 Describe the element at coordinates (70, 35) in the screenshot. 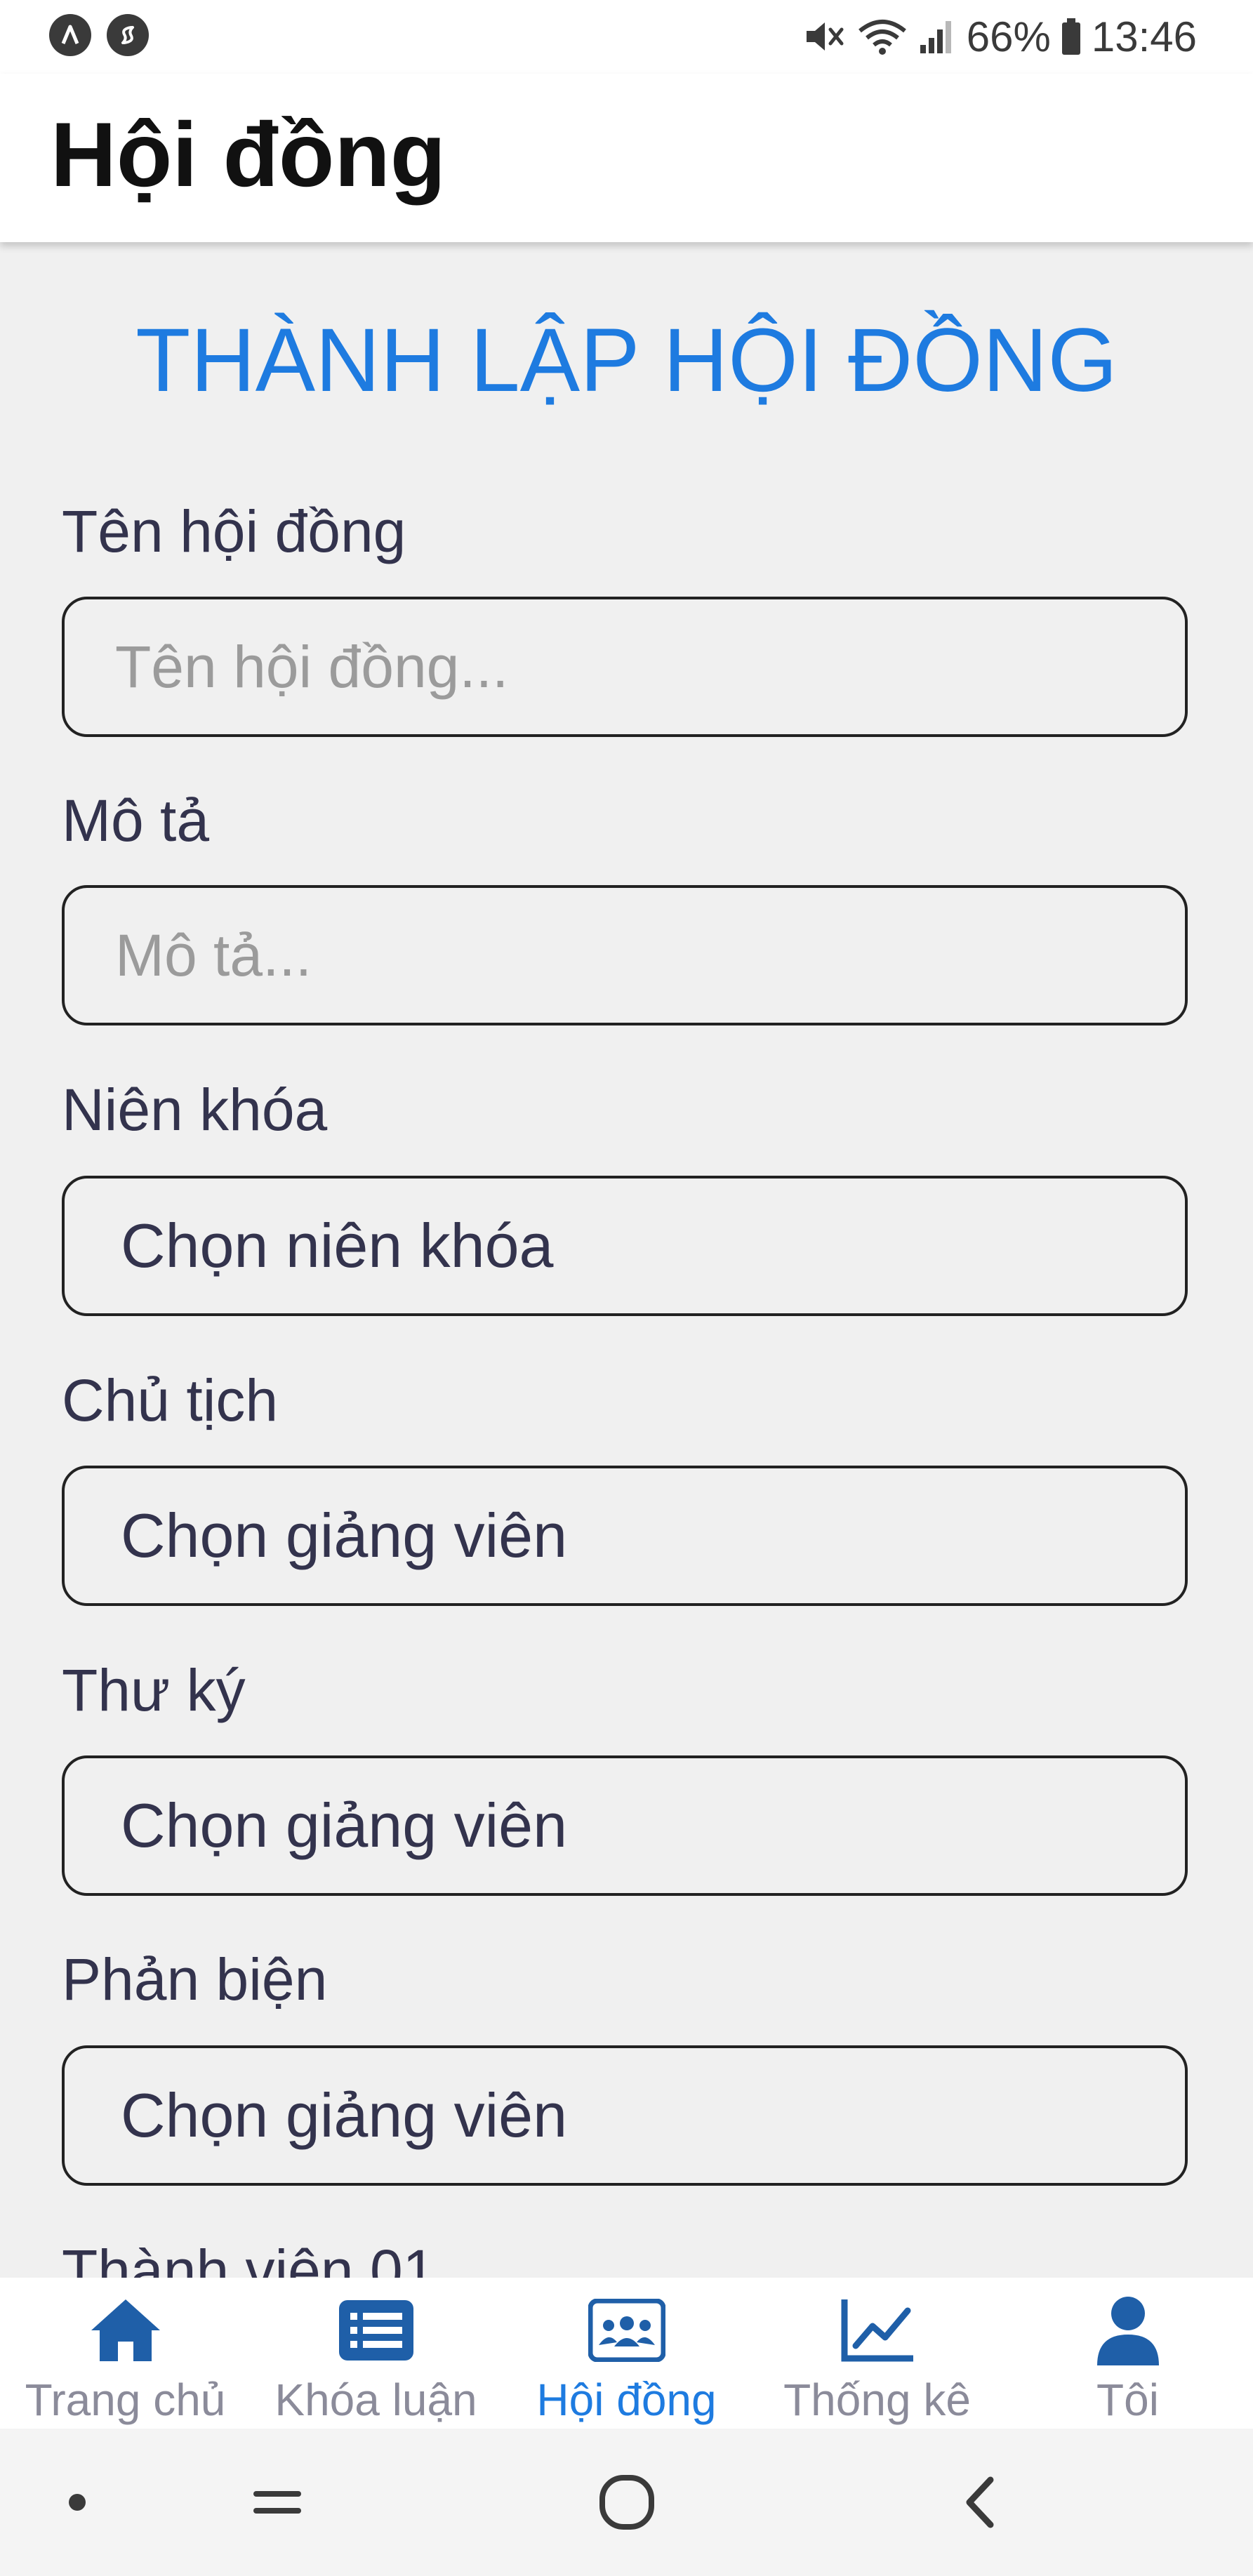

I see `a-app-icon` at that location.